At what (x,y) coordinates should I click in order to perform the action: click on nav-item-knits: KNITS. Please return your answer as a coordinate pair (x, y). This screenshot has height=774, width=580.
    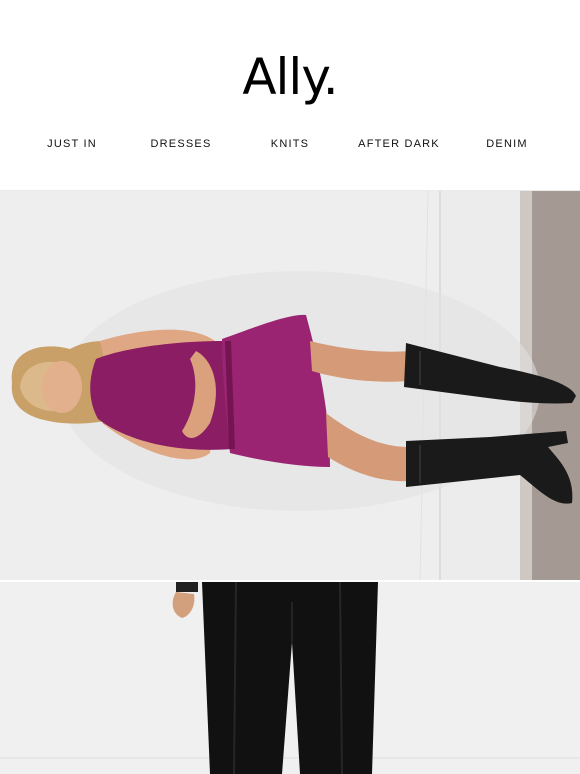
    Looking at the image, I should click on (290, 144).